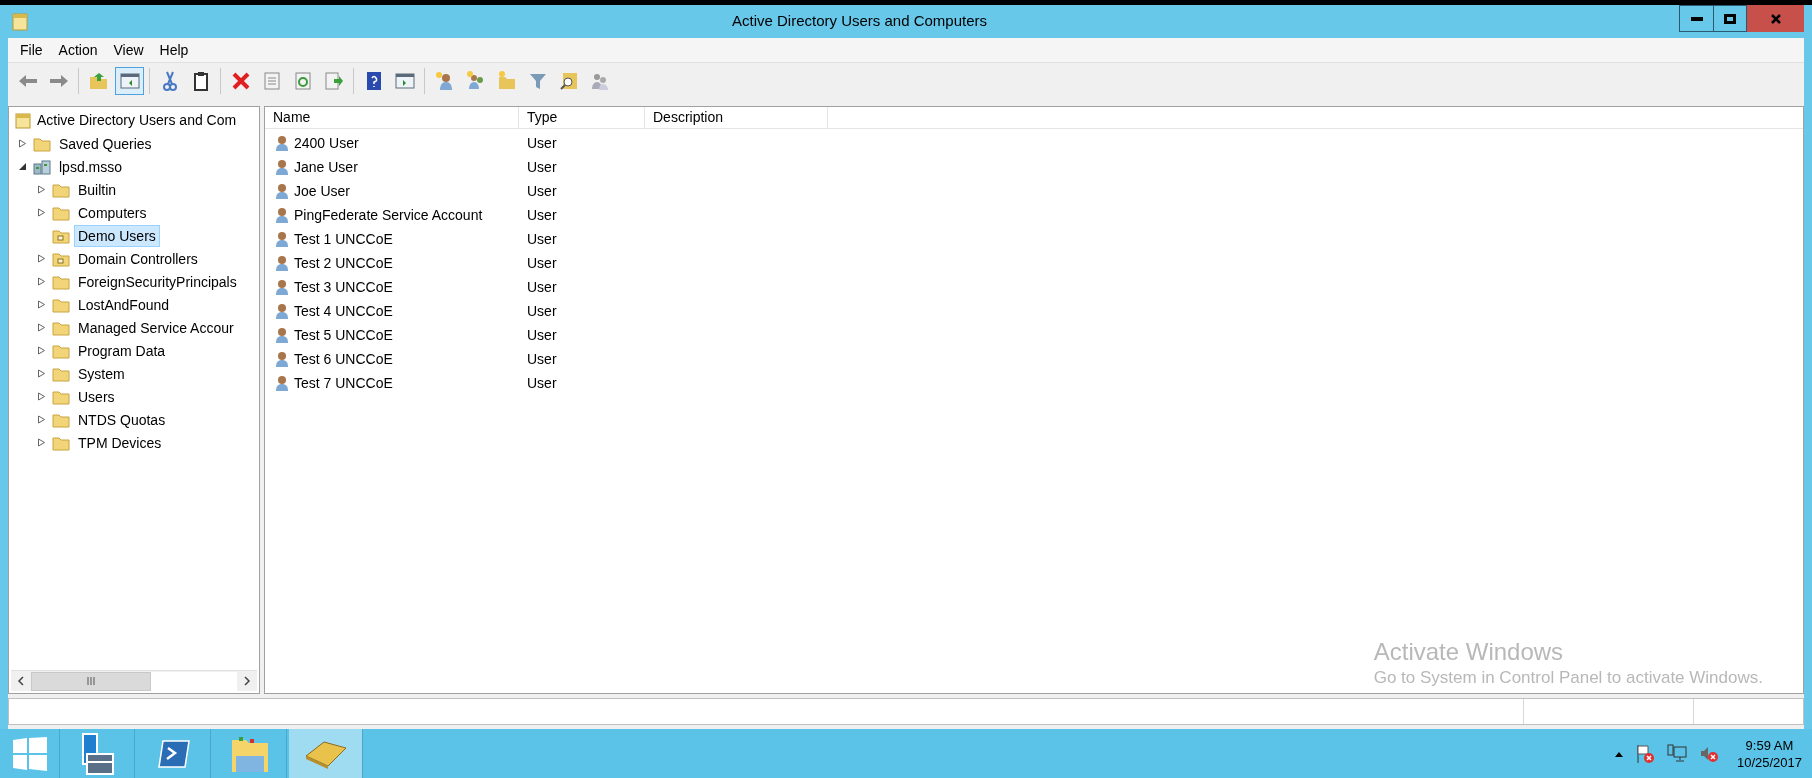 The height and width of the screenshot is (778, 1812). I want to click on scroll-grip-icon, so click(91, 681).